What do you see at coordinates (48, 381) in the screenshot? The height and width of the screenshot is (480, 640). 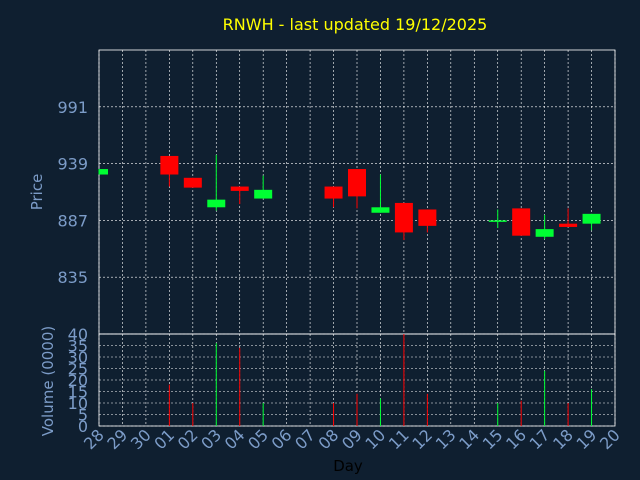 I see `volume-axis-label: Volume (0000)` at bounding box center [48, 381].